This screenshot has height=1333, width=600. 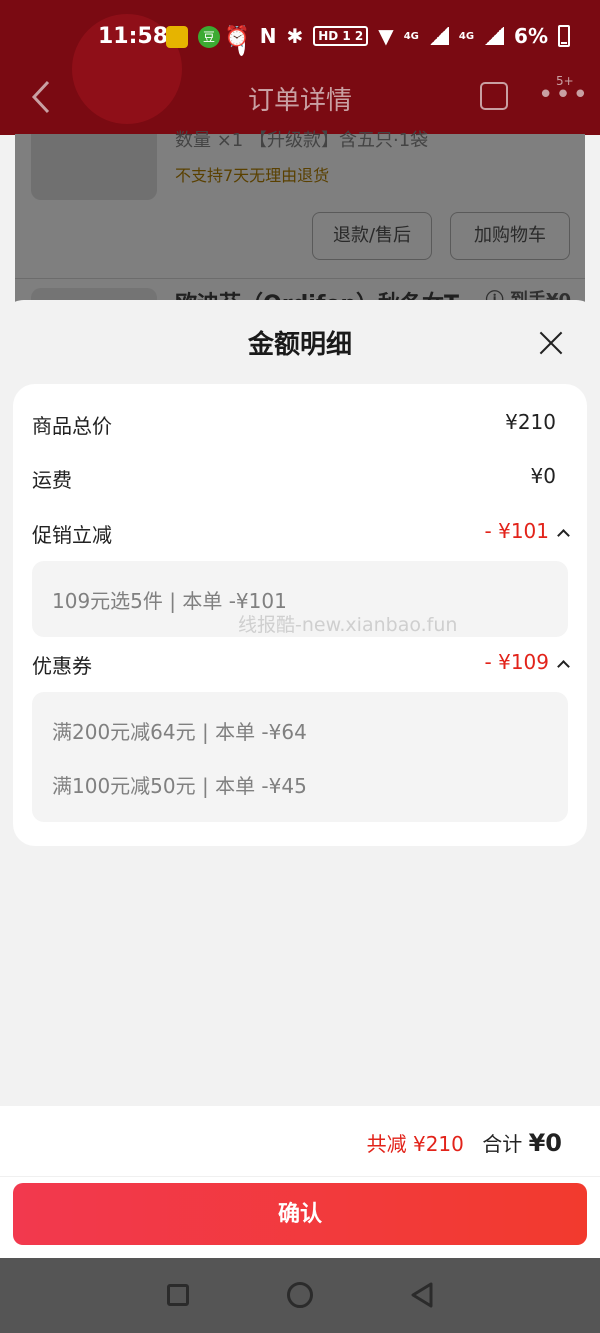 I want to click on system-nav-bar, so click(x=300, y=1295).